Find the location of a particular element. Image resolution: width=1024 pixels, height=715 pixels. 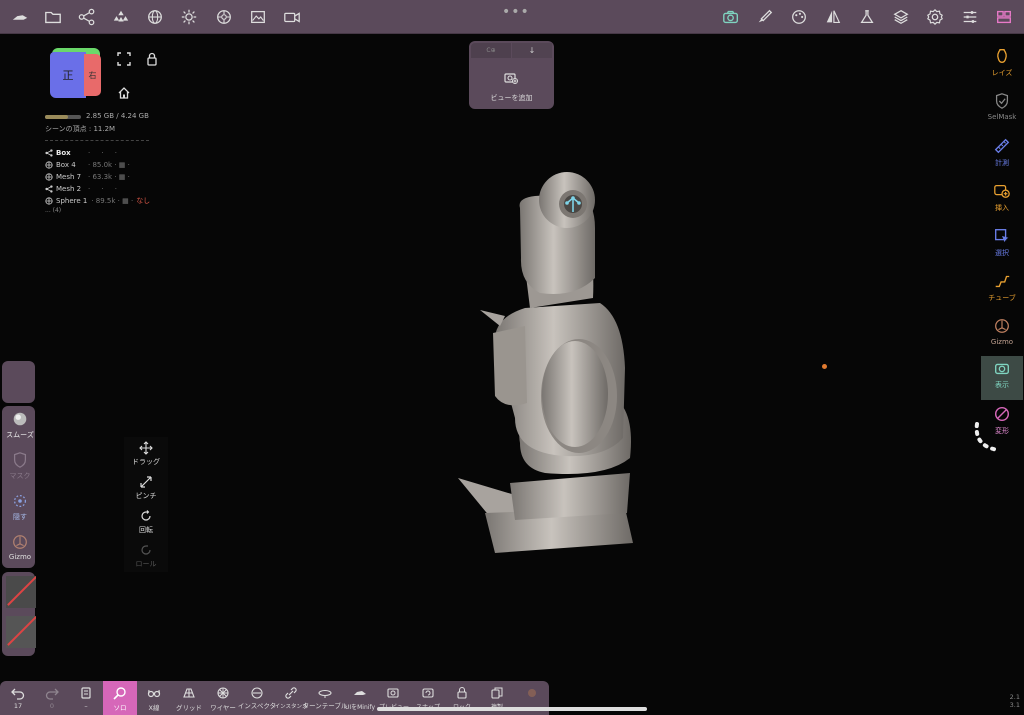

tool-gizmo: Gizmo is located at coordinates (1002, 336).